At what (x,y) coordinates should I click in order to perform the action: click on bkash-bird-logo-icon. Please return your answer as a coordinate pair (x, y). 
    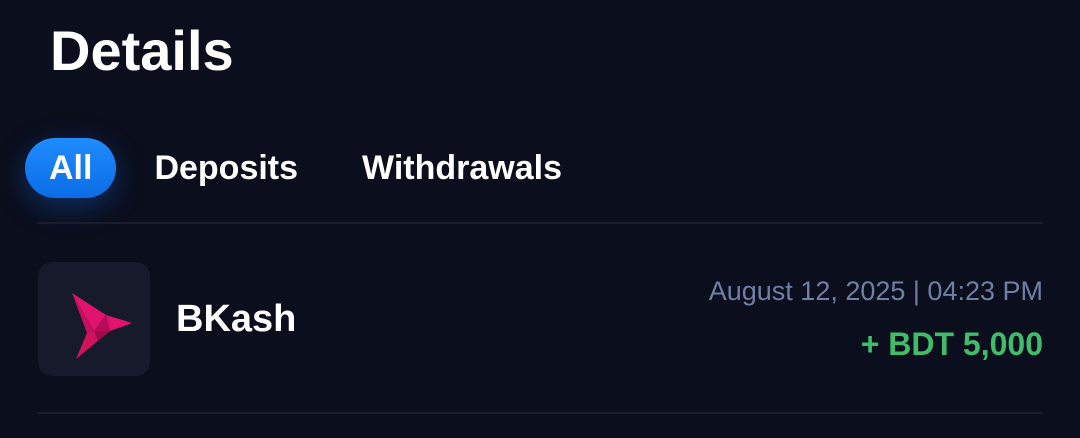
    Looking at the image, I should click on (102, 326).